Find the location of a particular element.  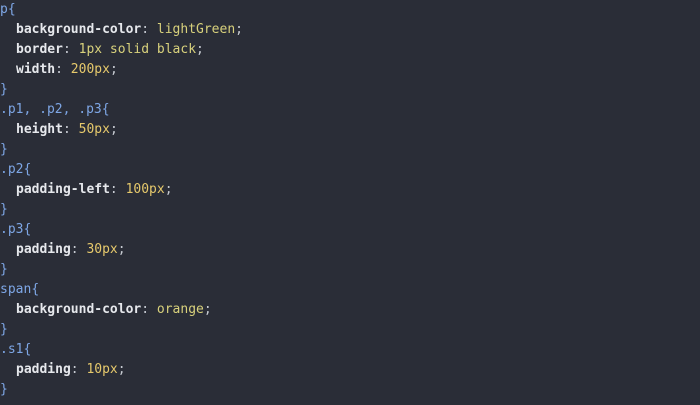

code-line: padding: 30px; is located at coordinates (71, 249).